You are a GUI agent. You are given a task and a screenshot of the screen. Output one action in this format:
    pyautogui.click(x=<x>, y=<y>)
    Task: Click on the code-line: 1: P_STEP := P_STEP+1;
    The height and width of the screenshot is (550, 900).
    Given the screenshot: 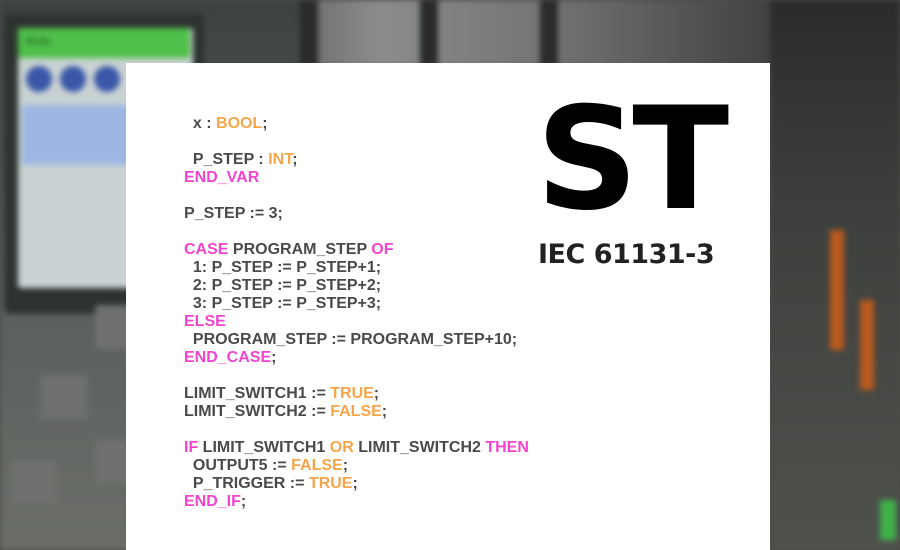 What is the action you would take?
    pyautogui.click(x=356, y=268)
    